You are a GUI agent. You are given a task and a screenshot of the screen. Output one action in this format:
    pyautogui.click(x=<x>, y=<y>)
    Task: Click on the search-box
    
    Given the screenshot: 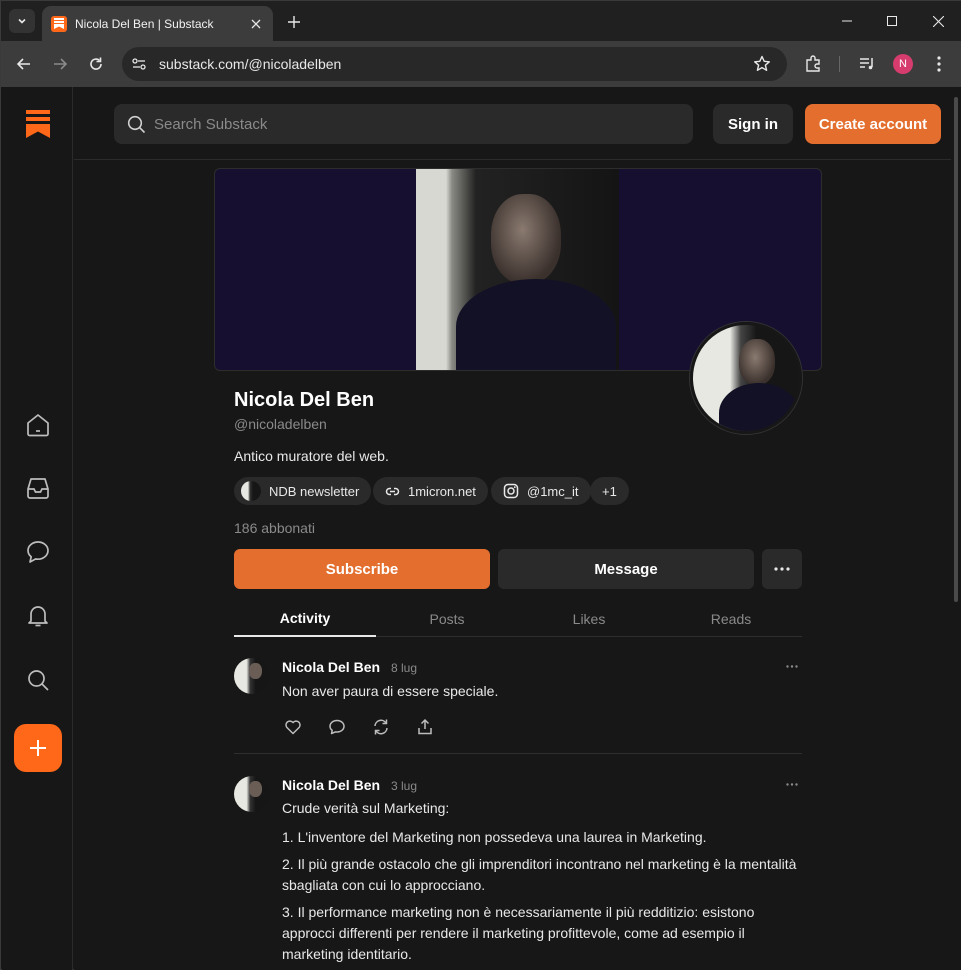 What is the action you would take?
    pyautogui.click(x=403, y=124)
    